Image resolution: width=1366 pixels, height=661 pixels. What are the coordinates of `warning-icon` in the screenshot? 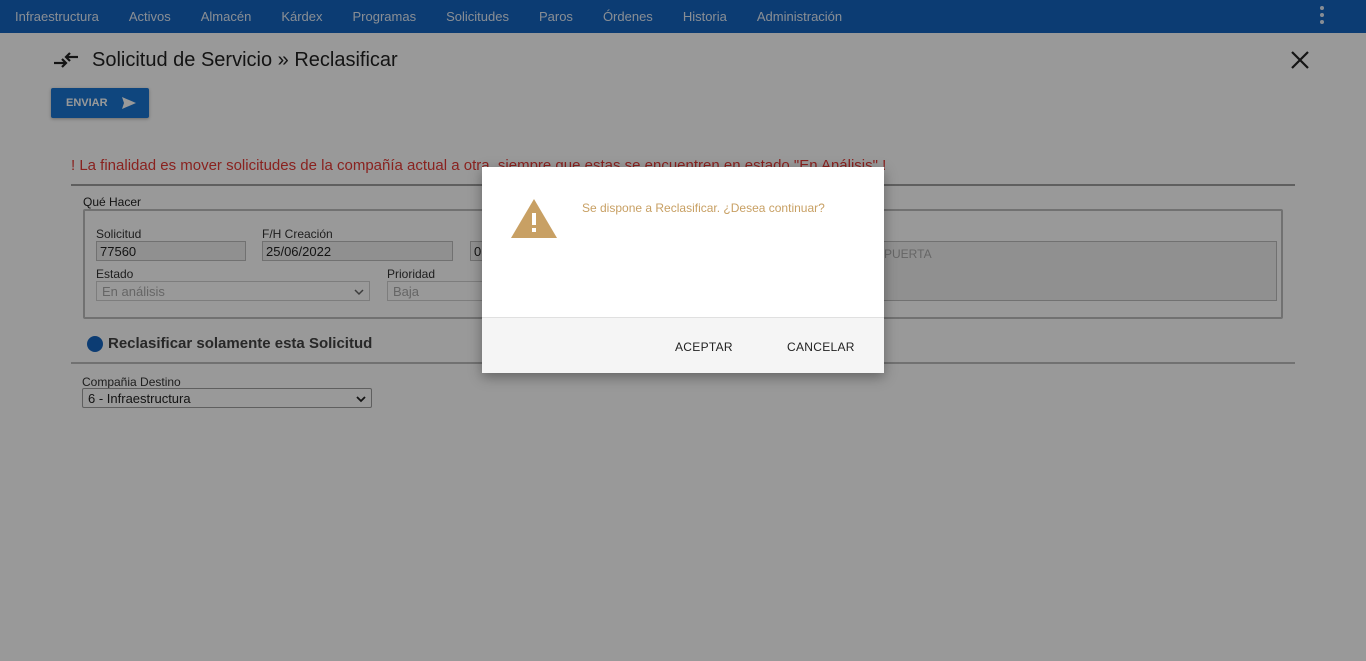 It's located at (534, 218).